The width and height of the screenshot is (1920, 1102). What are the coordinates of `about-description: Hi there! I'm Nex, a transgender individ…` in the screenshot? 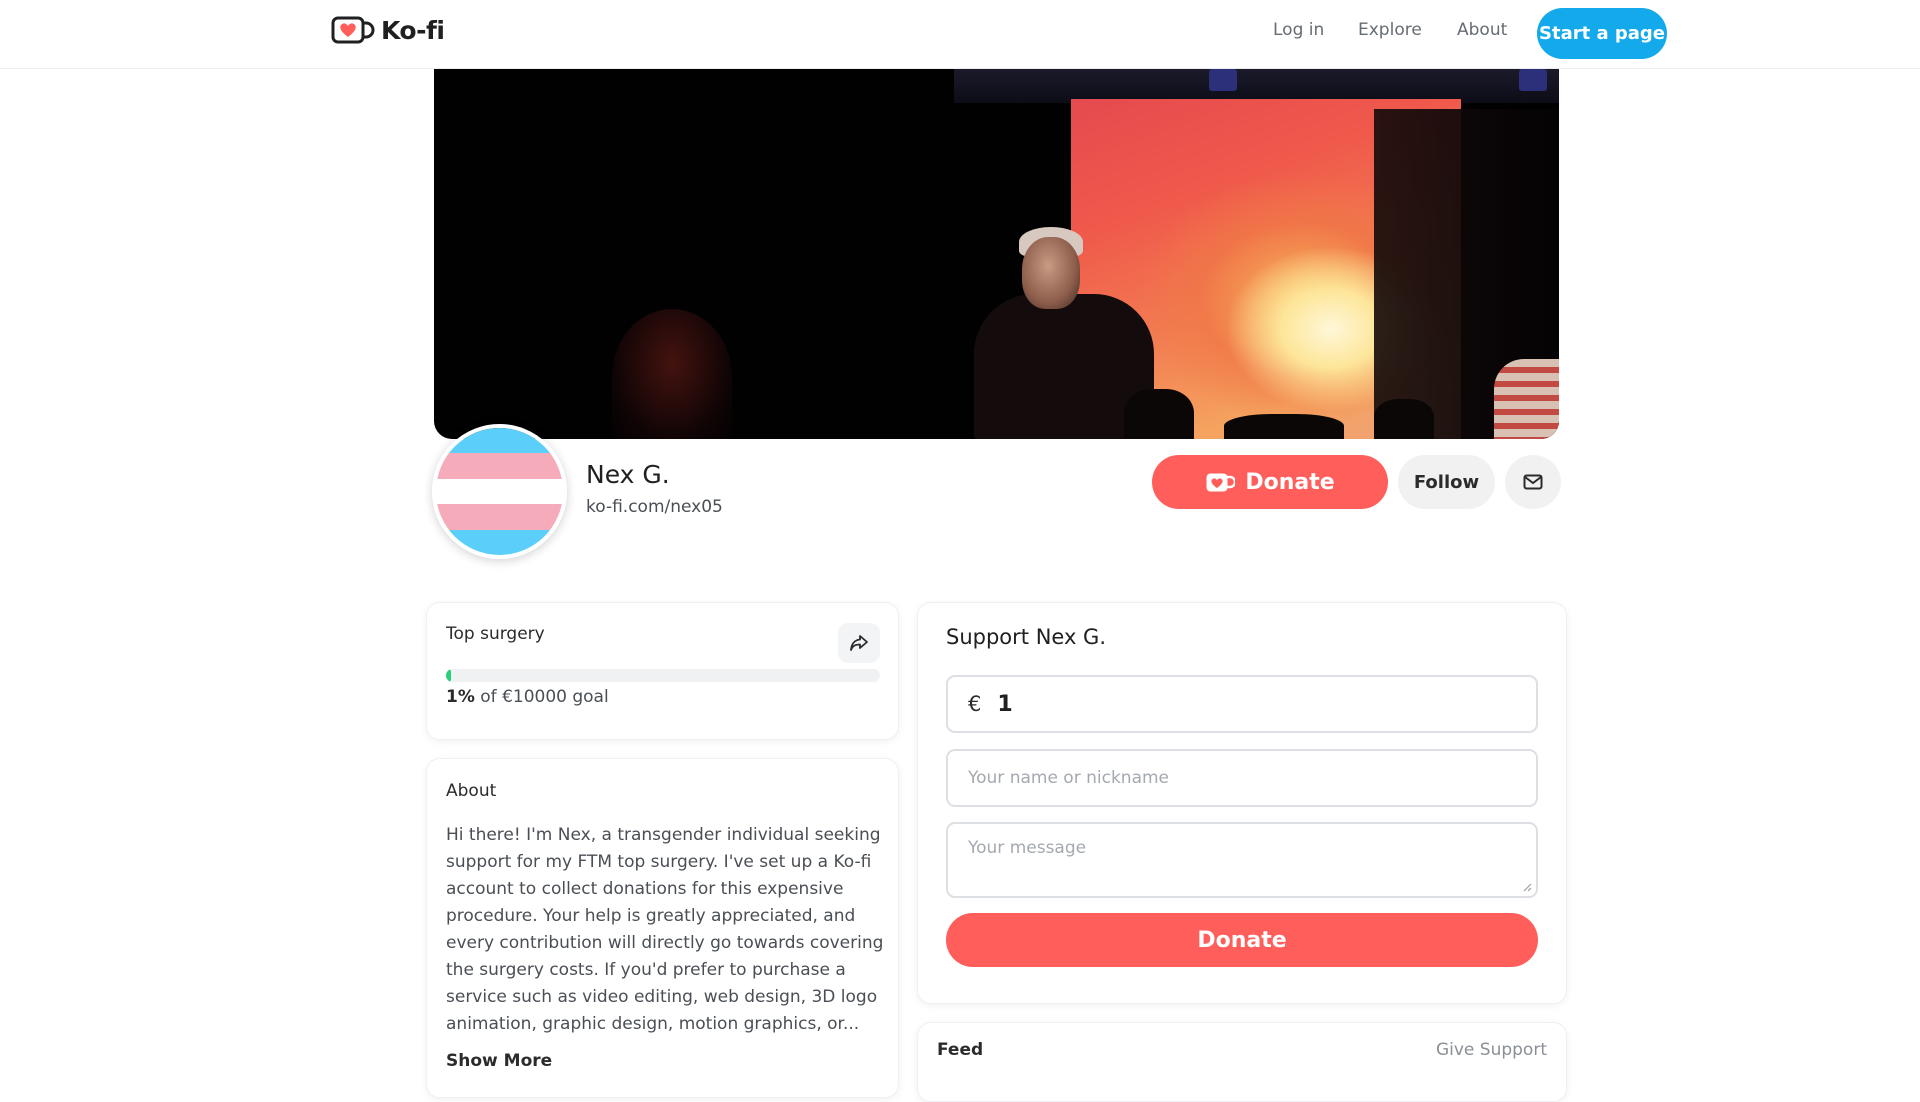 It's located at (665, 929).